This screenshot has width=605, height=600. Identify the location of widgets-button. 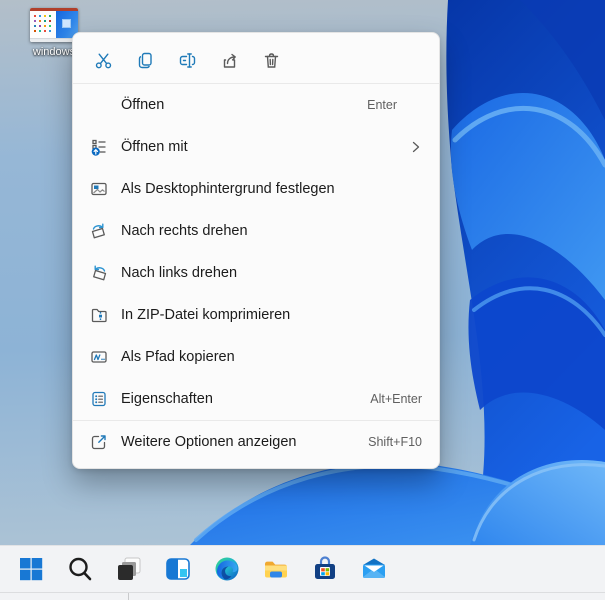
(178, 569).